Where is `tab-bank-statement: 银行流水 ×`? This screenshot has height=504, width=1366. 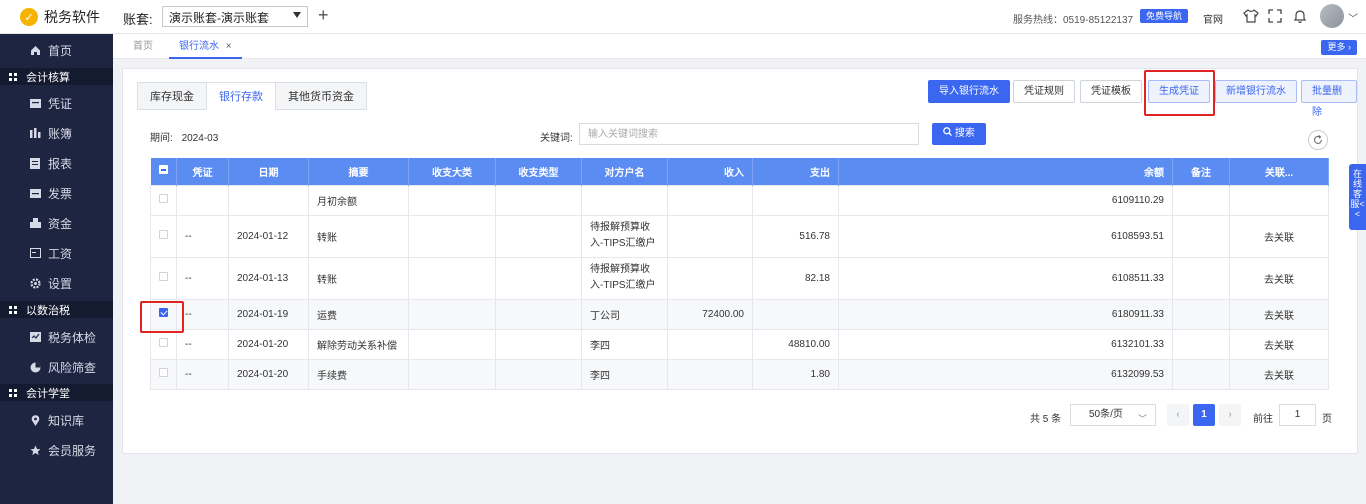
tab-bank-statement: 银行流水 × is located at coordinates (205, 46).